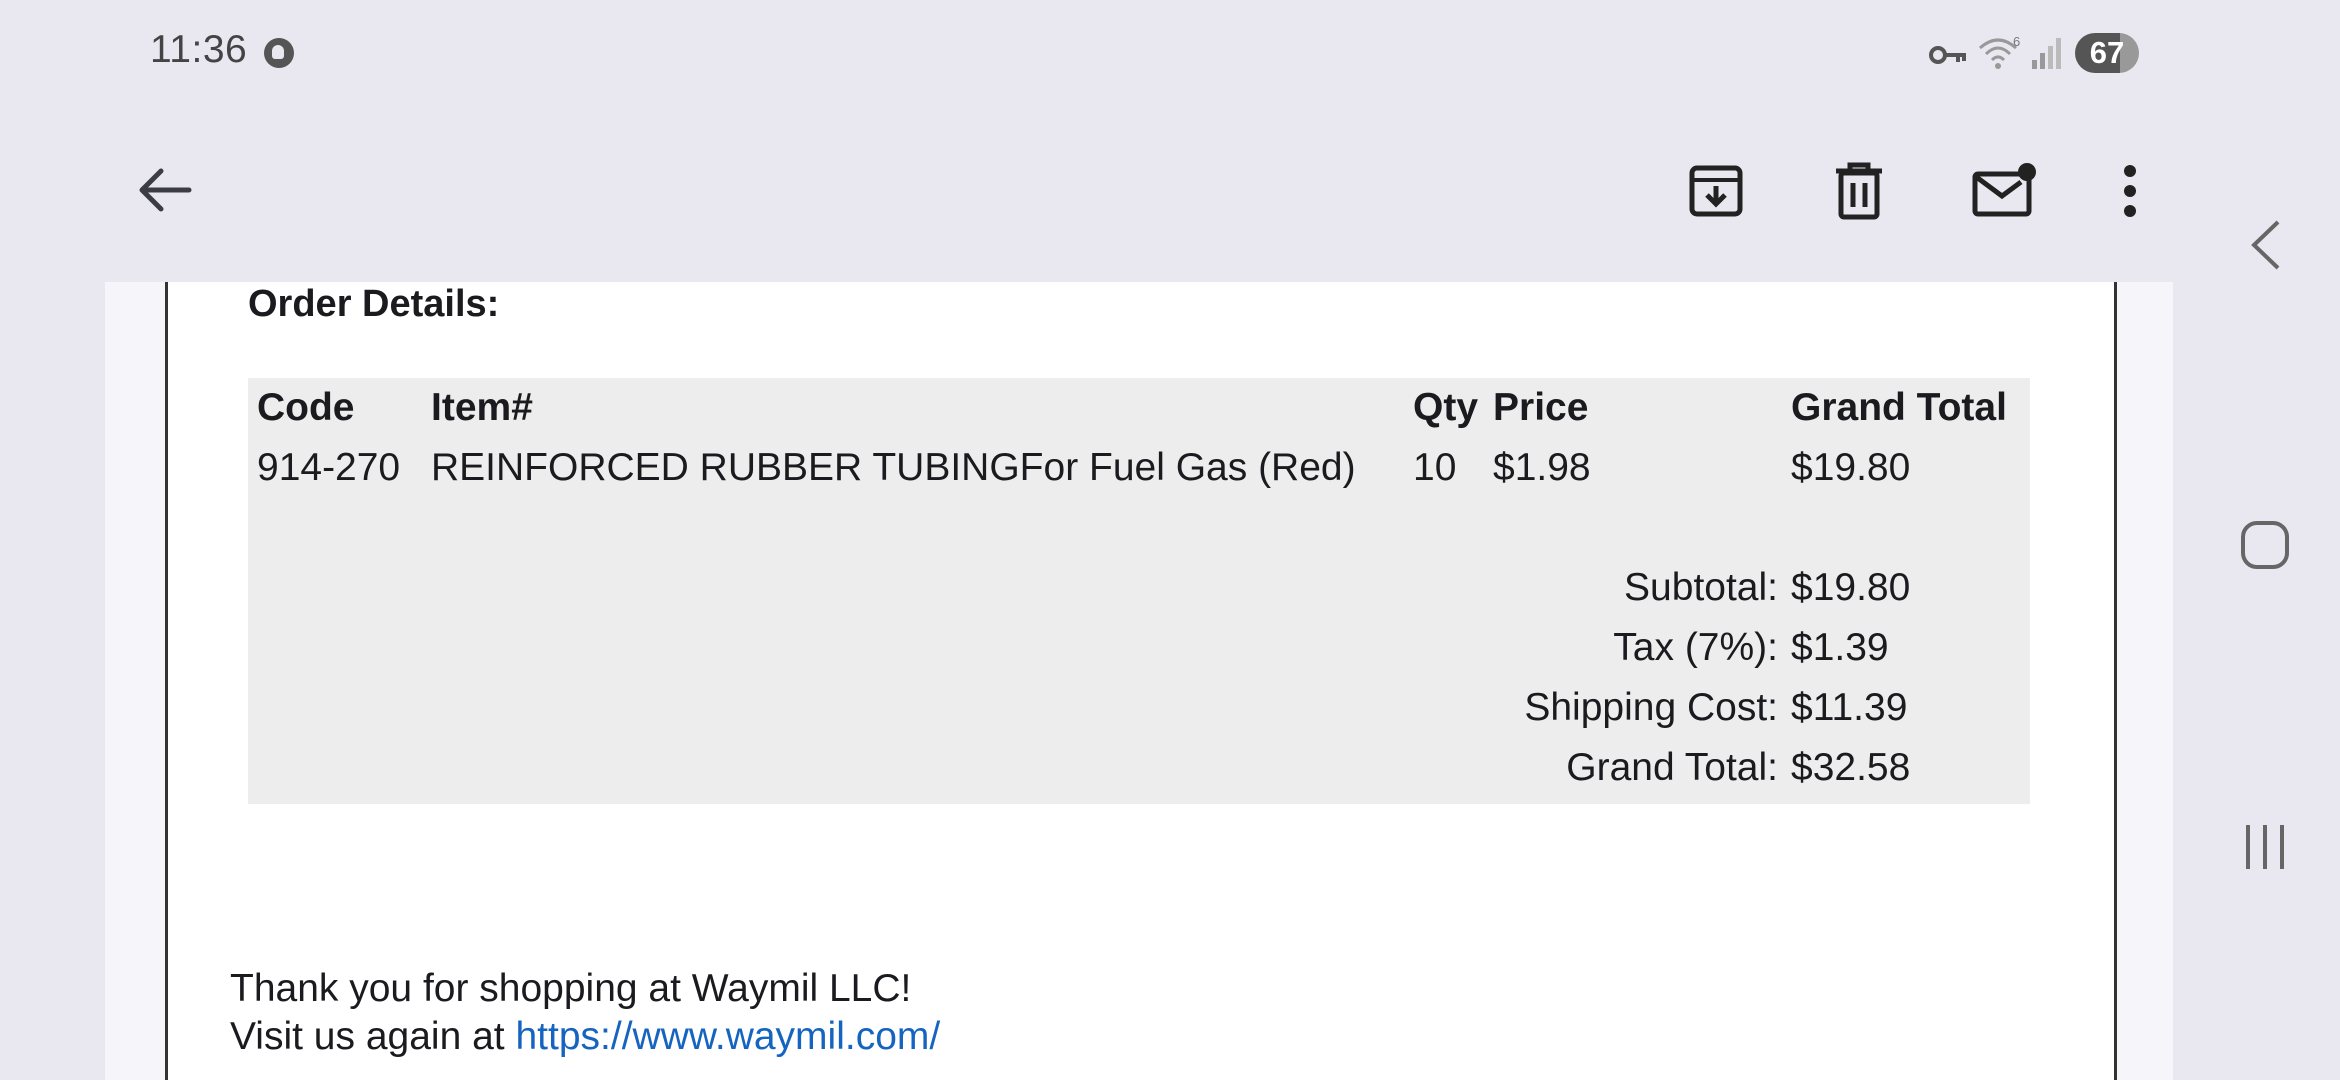  What do you see at coordinates (2016, 41) in the screenshot?
I see `svg-text: 6` at bounding box center [2016, 41].